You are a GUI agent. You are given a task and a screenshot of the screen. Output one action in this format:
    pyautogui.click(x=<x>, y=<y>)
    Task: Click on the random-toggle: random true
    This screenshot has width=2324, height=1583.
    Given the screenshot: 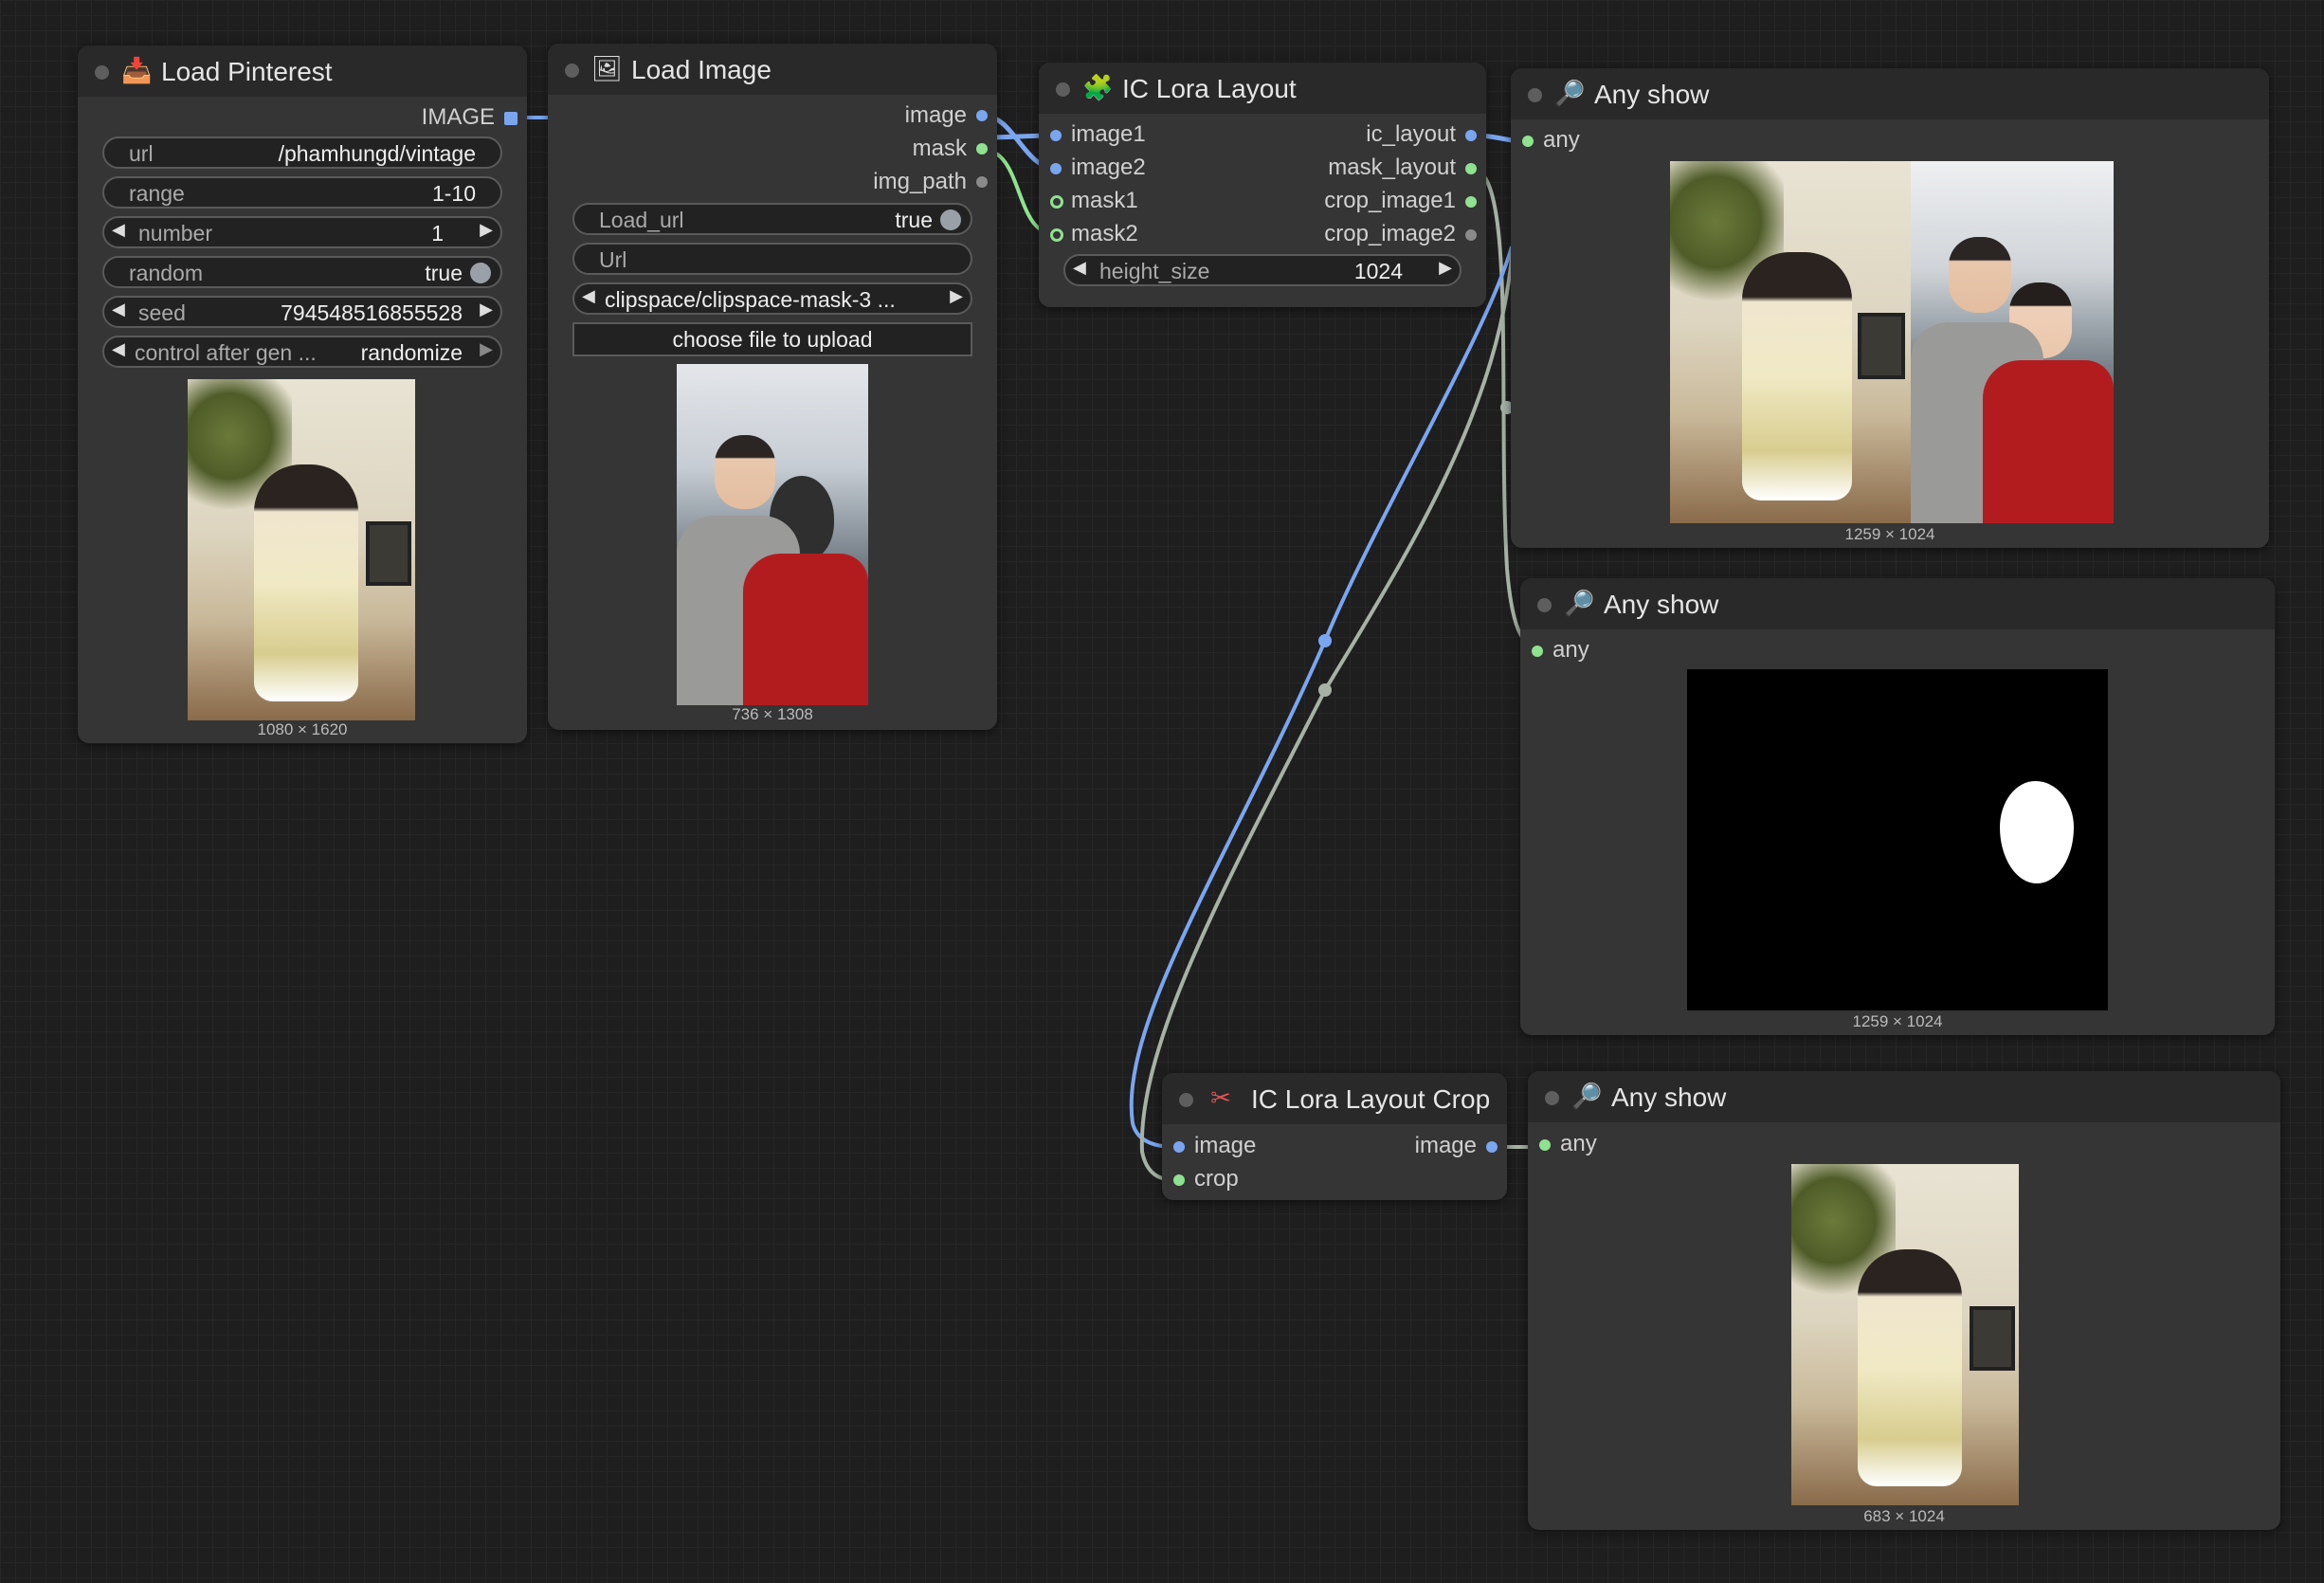 What is the action you would take?
    pyautogui.click(x=302, y=272)
    